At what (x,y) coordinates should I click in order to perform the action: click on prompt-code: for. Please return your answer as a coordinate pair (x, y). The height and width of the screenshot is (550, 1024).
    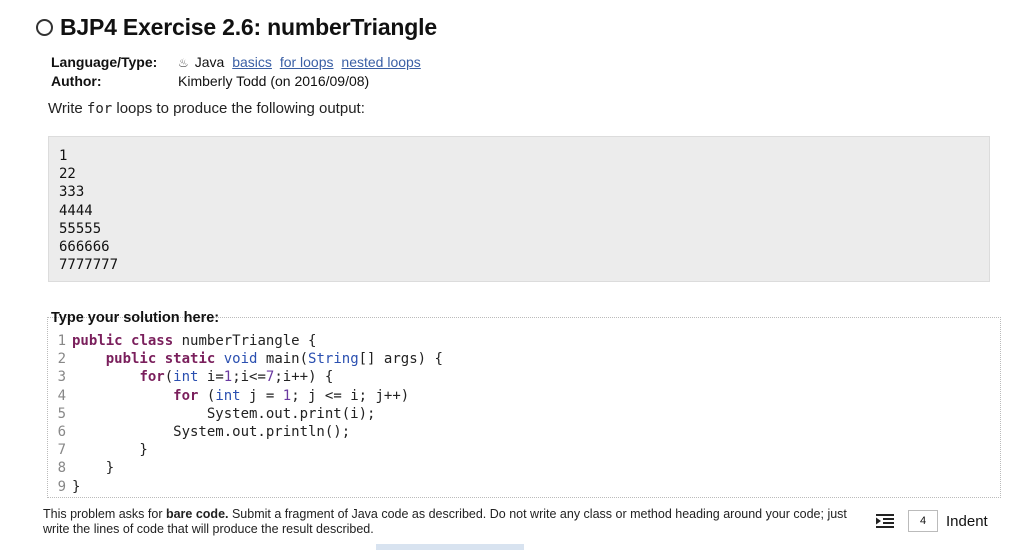
    Looking at the image, I should click on (99, 109).